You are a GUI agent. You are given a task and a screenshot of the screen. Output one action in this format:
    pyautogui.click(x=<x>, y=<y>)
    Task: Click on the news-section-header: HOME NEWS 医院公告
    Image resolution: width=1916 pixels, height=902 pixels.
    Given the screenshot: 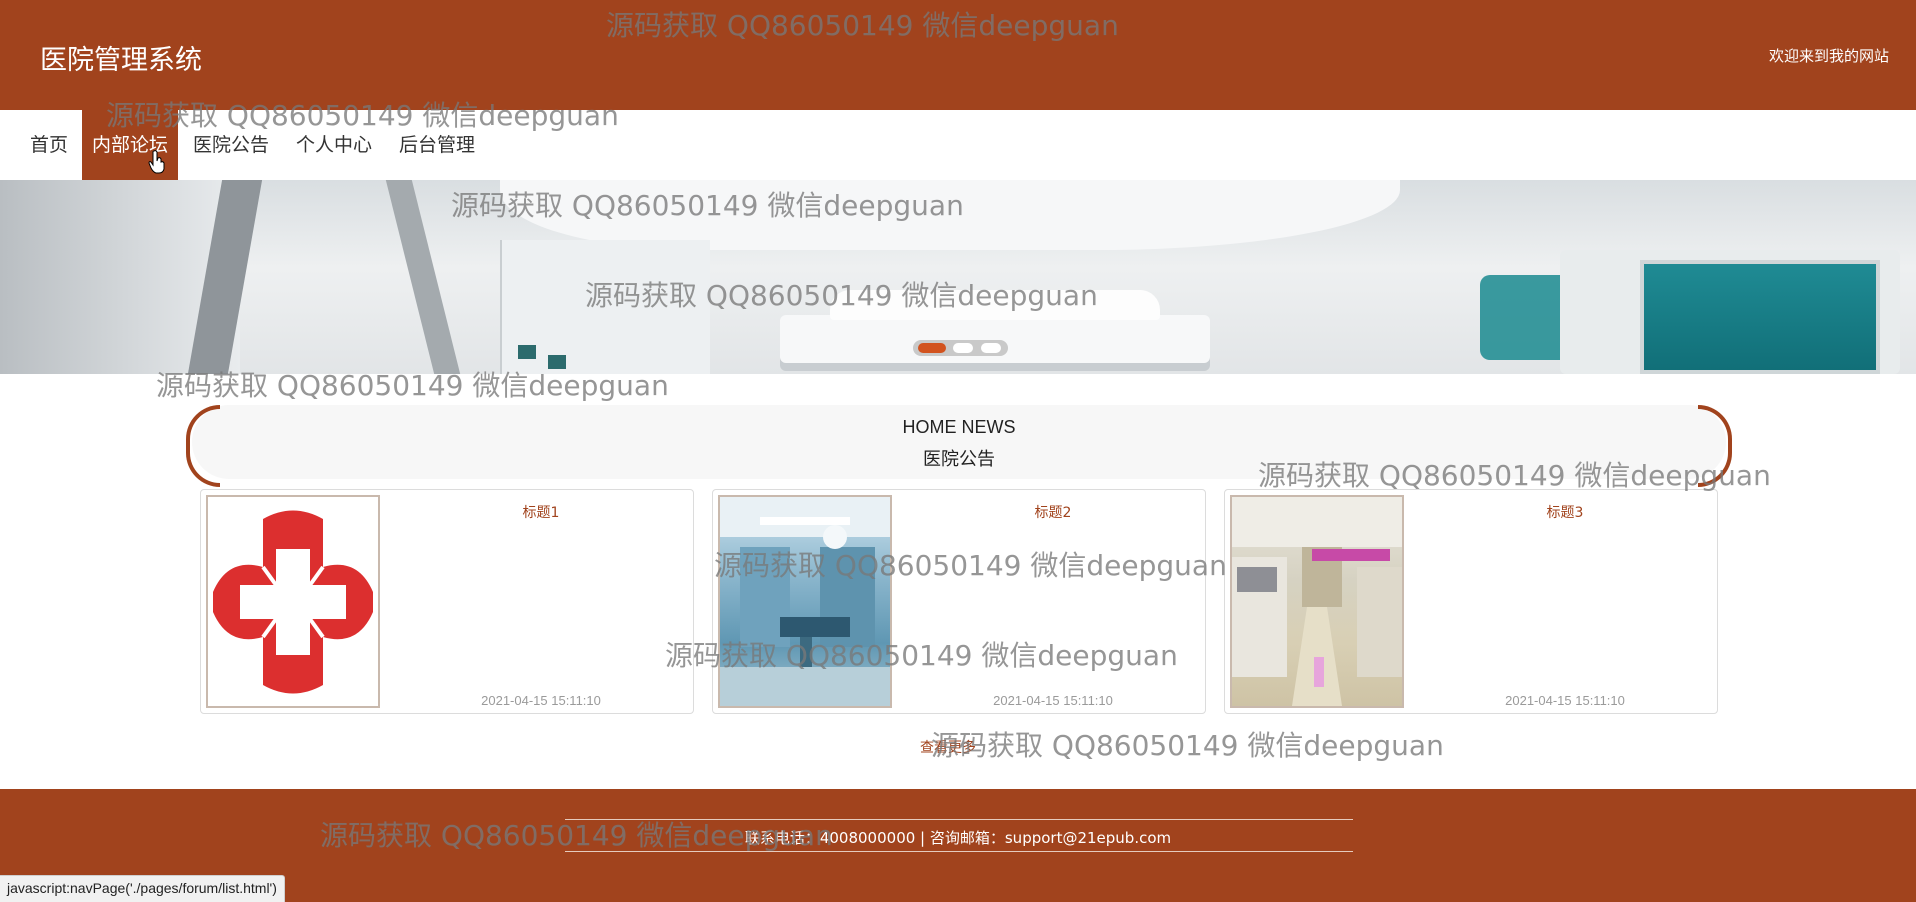 What is the action you would take?
    pyautogui.click(x=959, y=446)
    